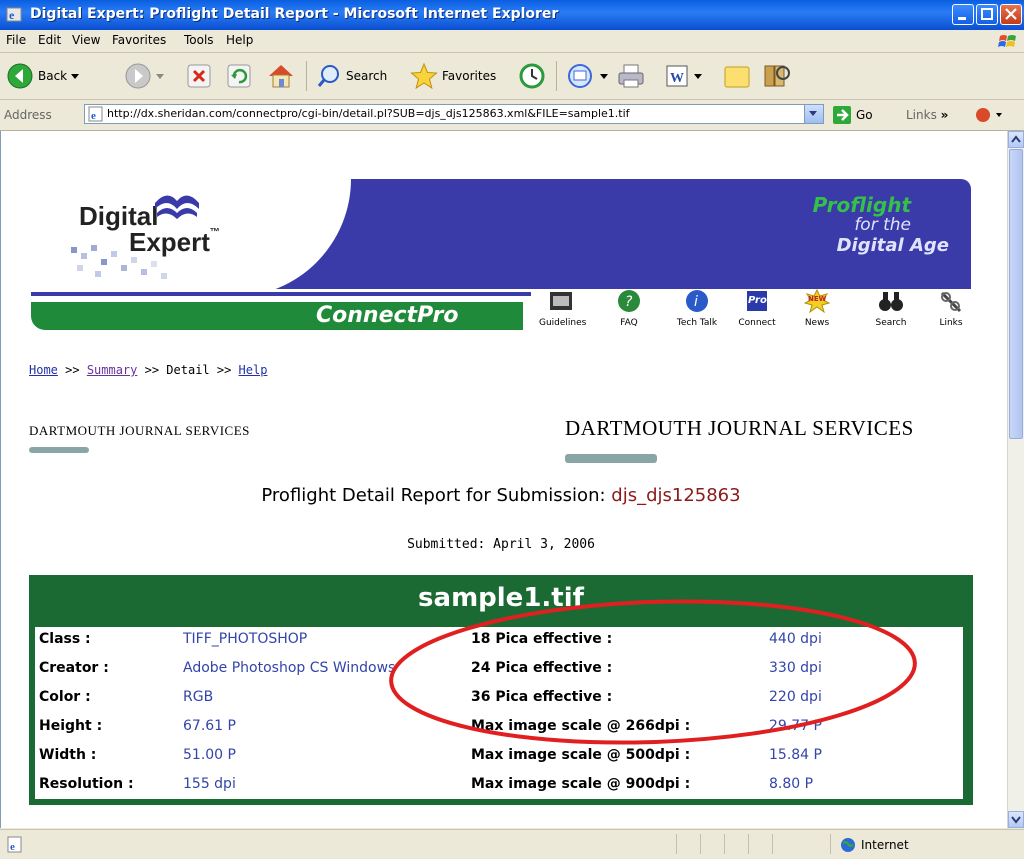  What do you see at coordinates (198, 697) in the screenshot?
I see `property-value: RGB` at bounding box center [198, 697].